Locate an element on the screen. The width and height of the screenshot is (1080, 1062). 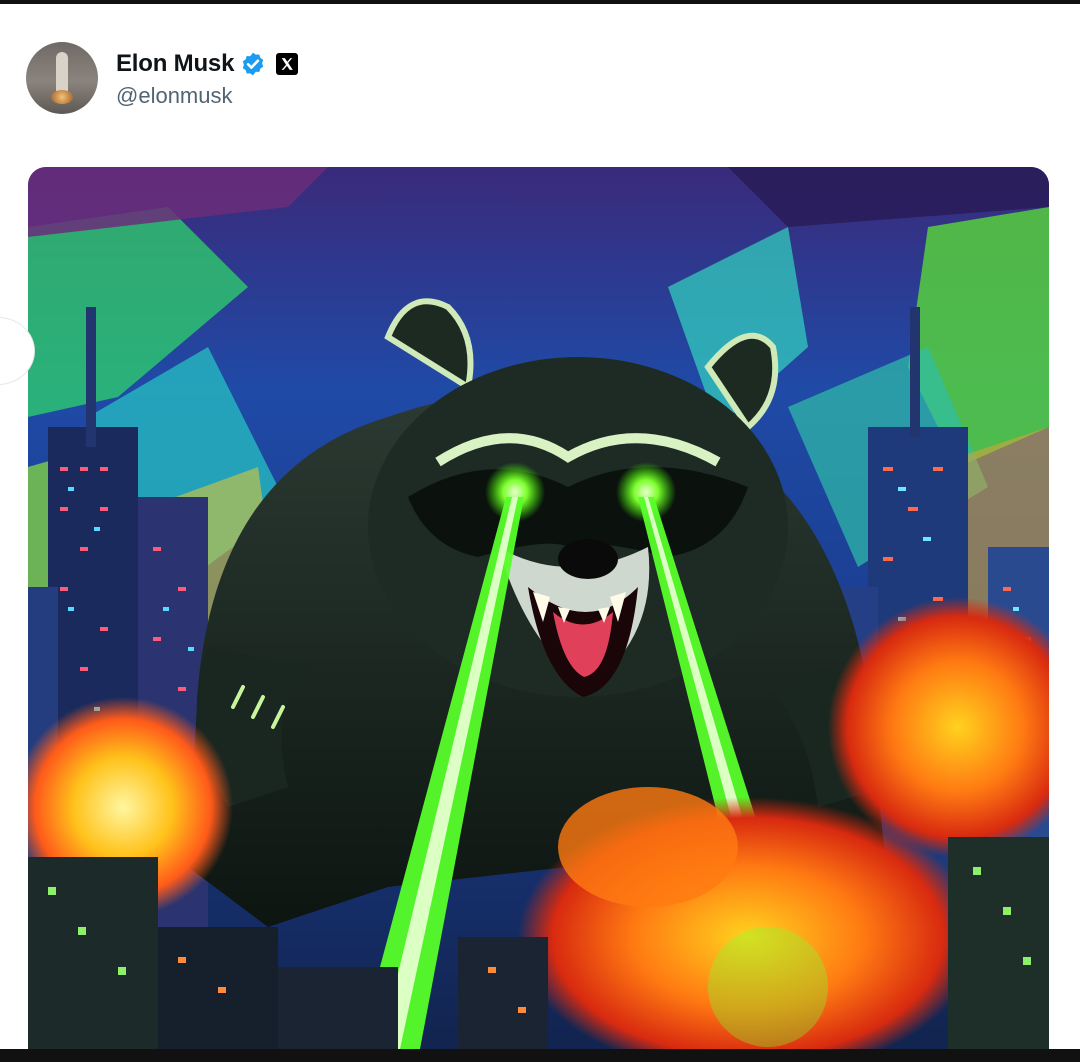
bottom-edge-bar is located at coordinates (540, 1055).